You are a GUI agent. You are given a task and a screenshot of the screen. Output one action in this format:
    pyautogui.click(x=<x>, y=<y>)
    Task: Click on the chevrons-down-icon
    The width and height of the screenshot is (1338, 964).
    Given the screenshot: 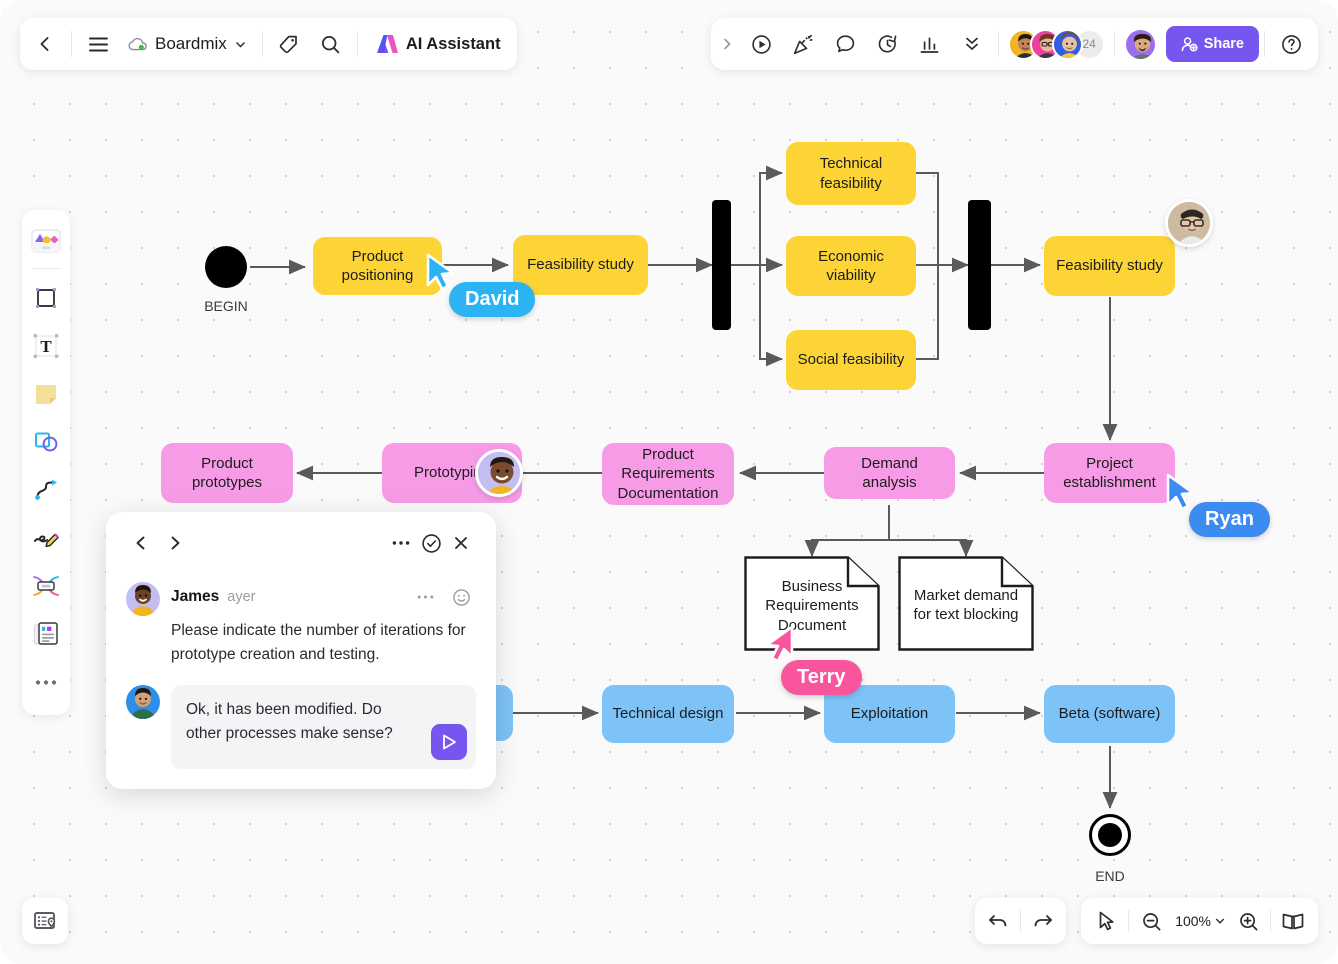 What is the action you would take?
    pyautogui.click(x=971, y=43)
    